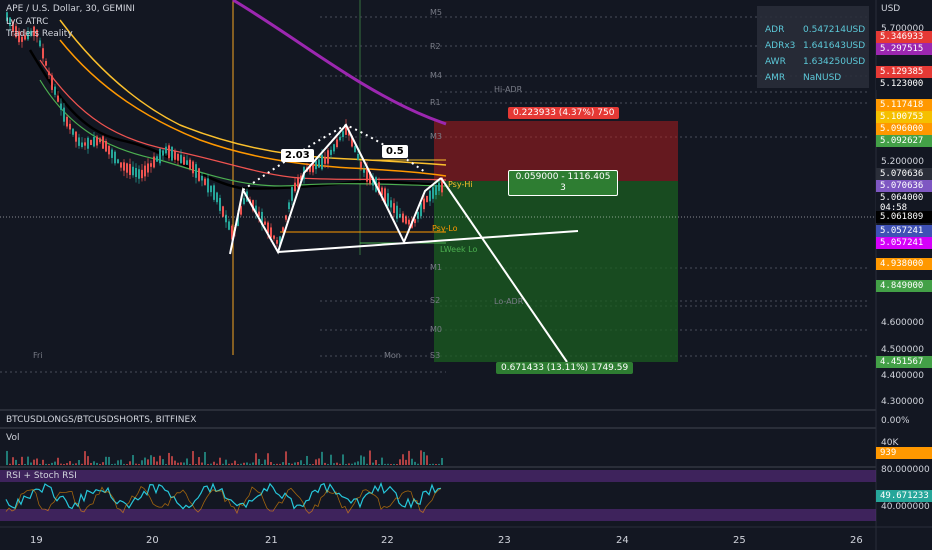  What do you see at coordinates (904, 231) in the screenshot?
I see `price-box: 5.057241` at bounding box center [904, 231].